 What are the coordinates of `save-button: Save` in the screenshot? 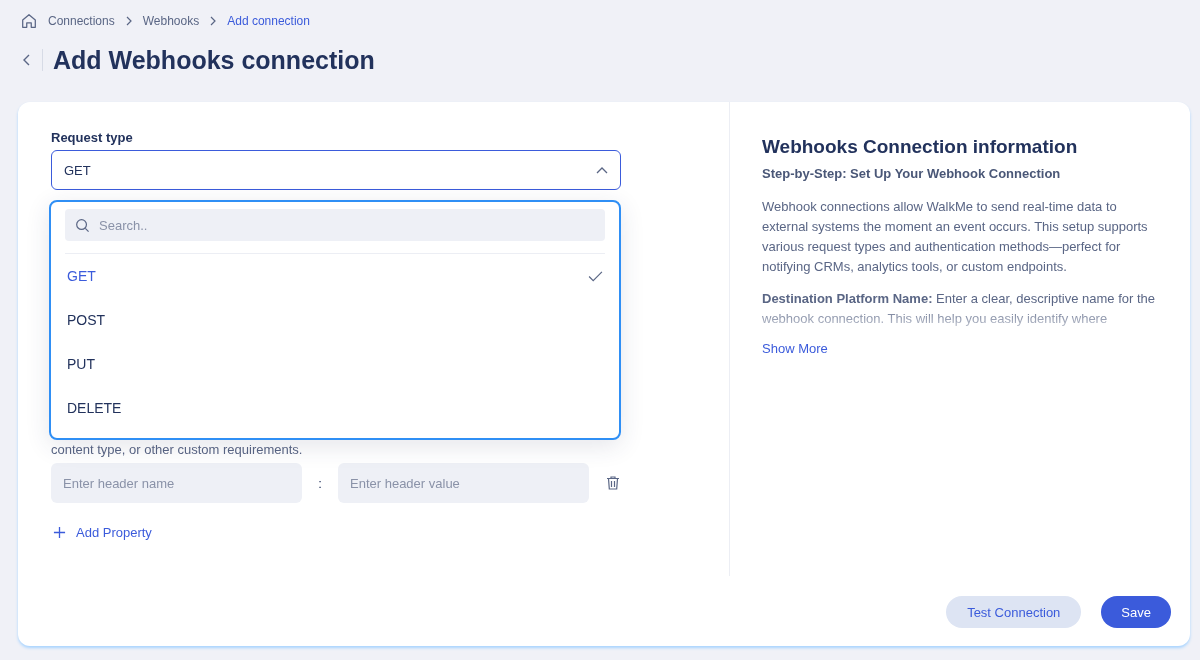 It's located at (1136, 612).